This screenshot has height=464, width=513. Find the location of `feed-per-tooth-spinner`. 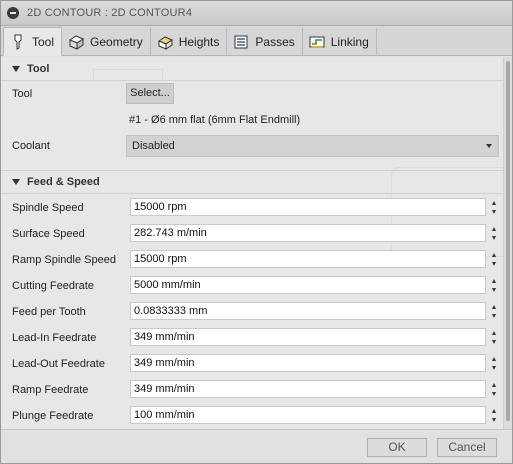

feed-per-tooth-spinner is located at coordinates (493, 311).